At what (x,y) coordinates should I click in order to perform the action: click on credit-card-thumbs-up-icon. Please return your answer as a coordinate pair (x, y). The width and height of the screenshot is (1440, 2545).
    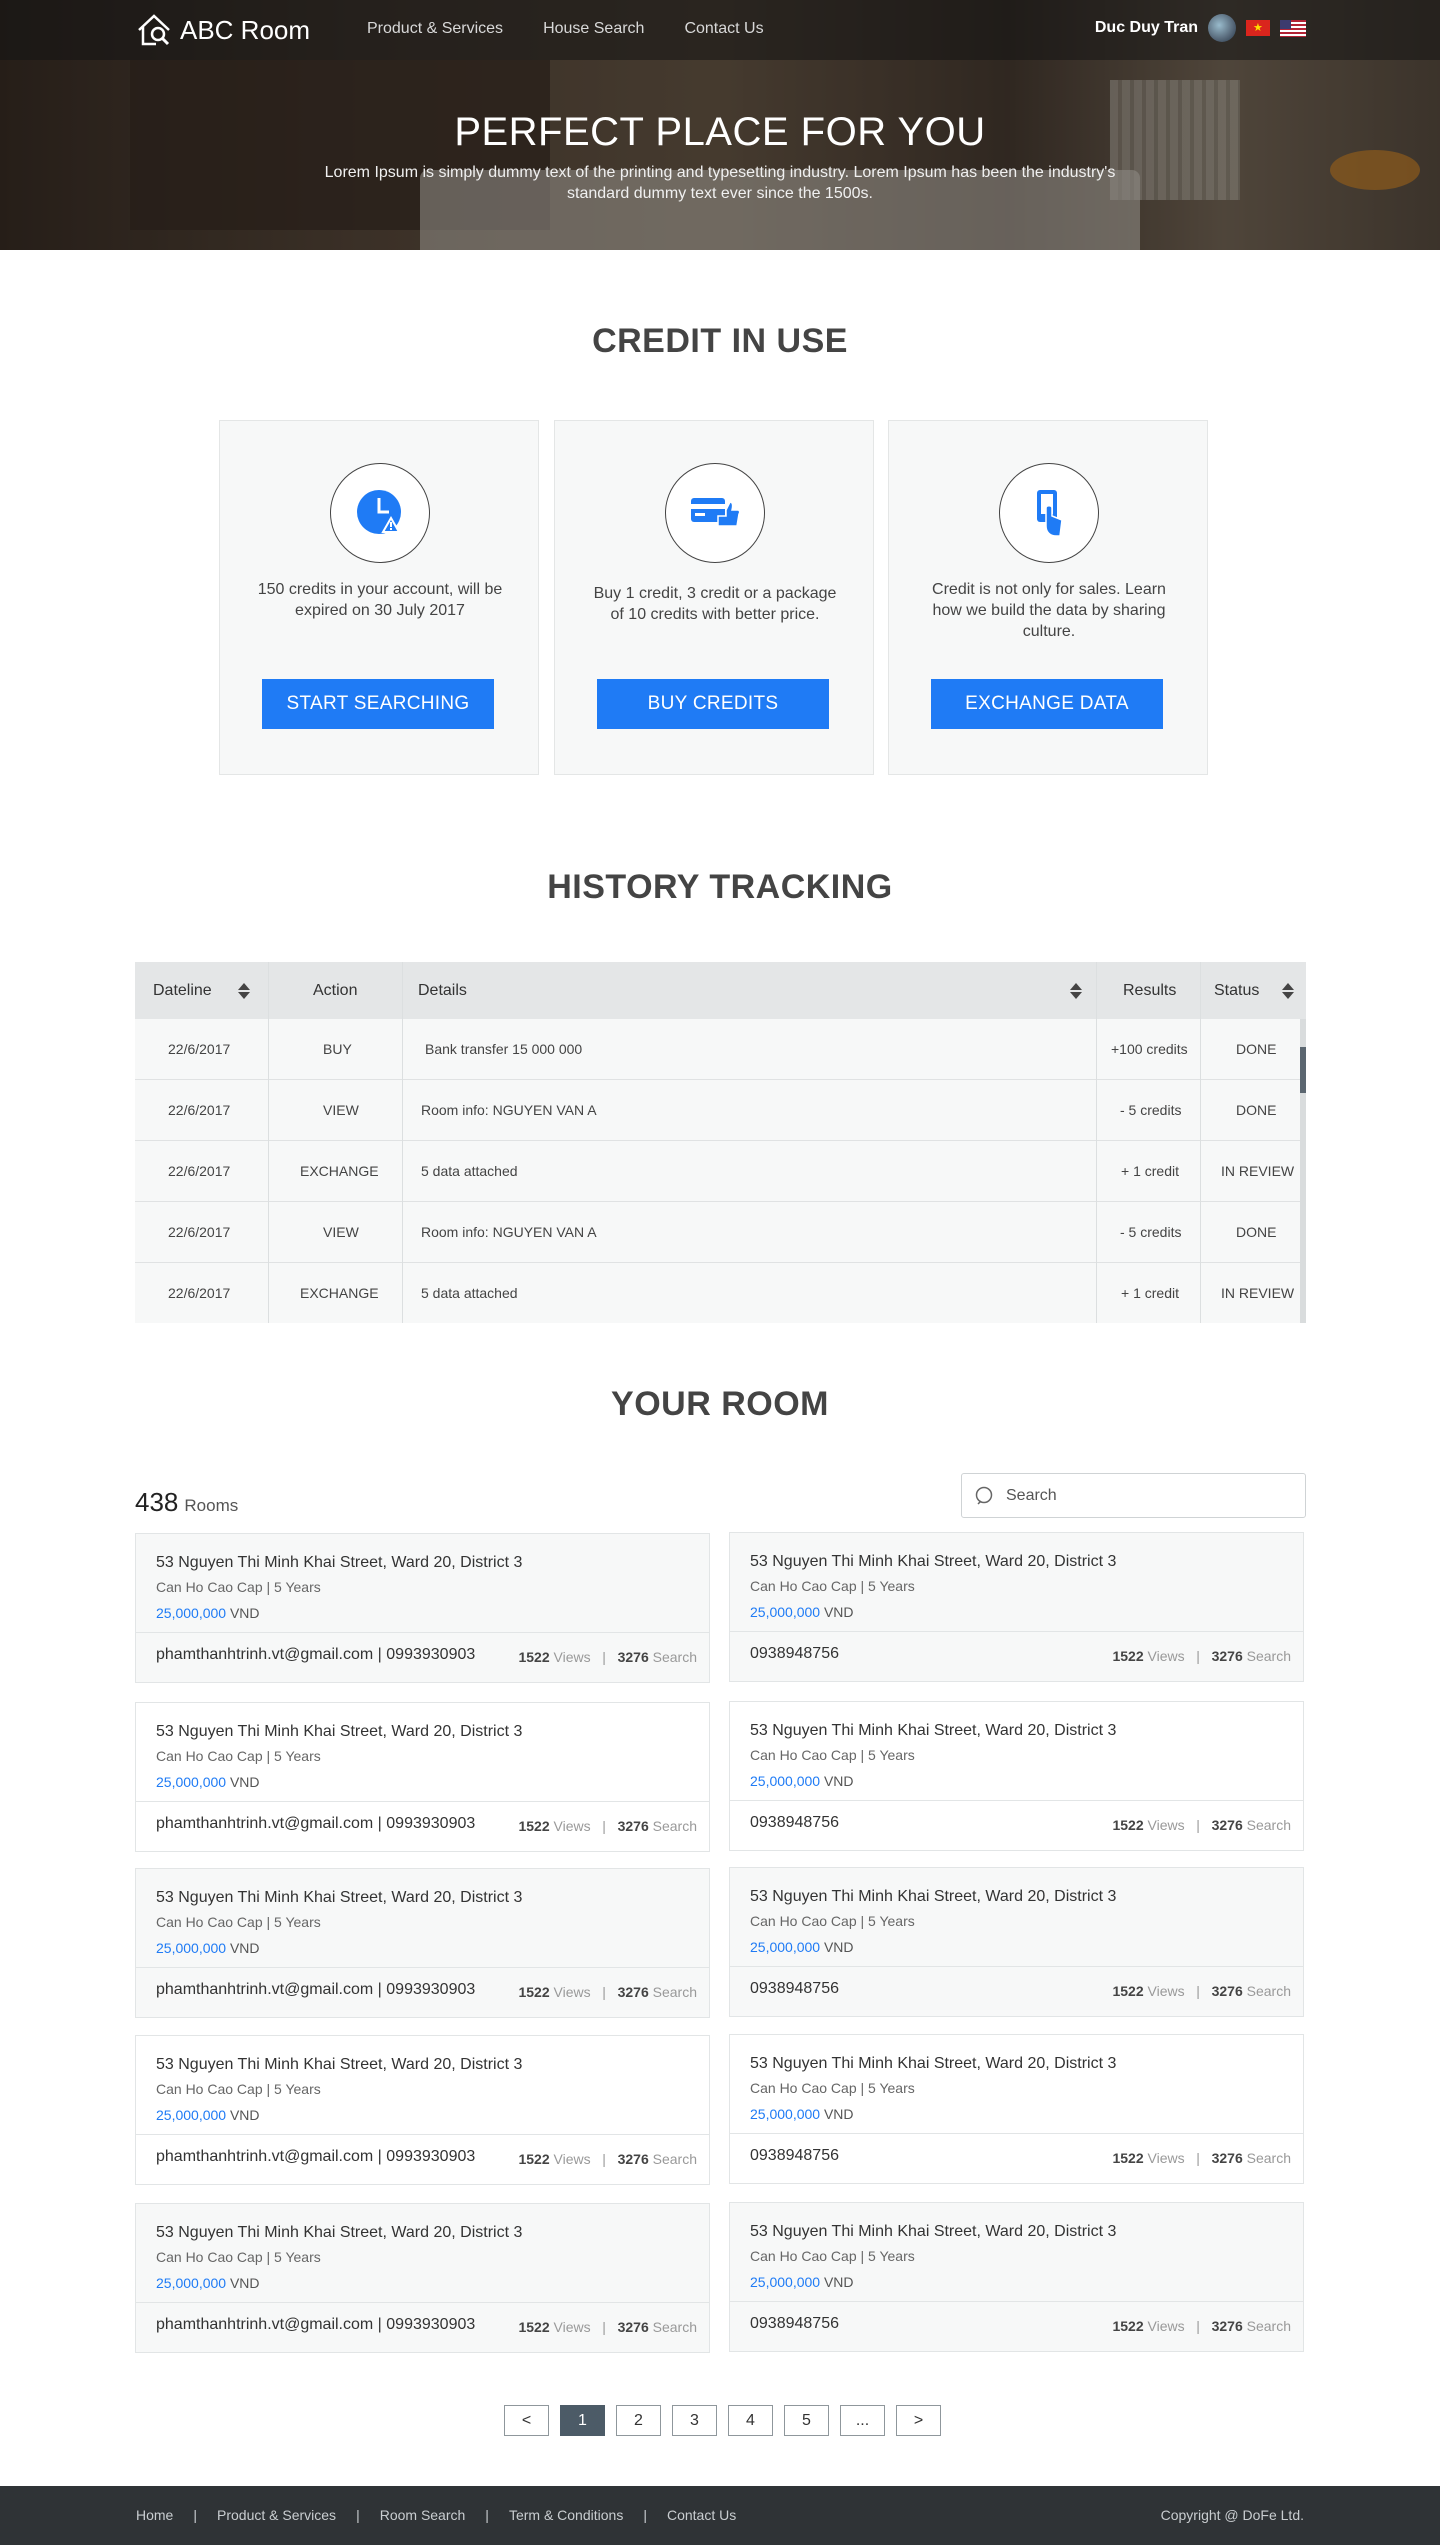
    Looking at the image, I should click on (716, 512).